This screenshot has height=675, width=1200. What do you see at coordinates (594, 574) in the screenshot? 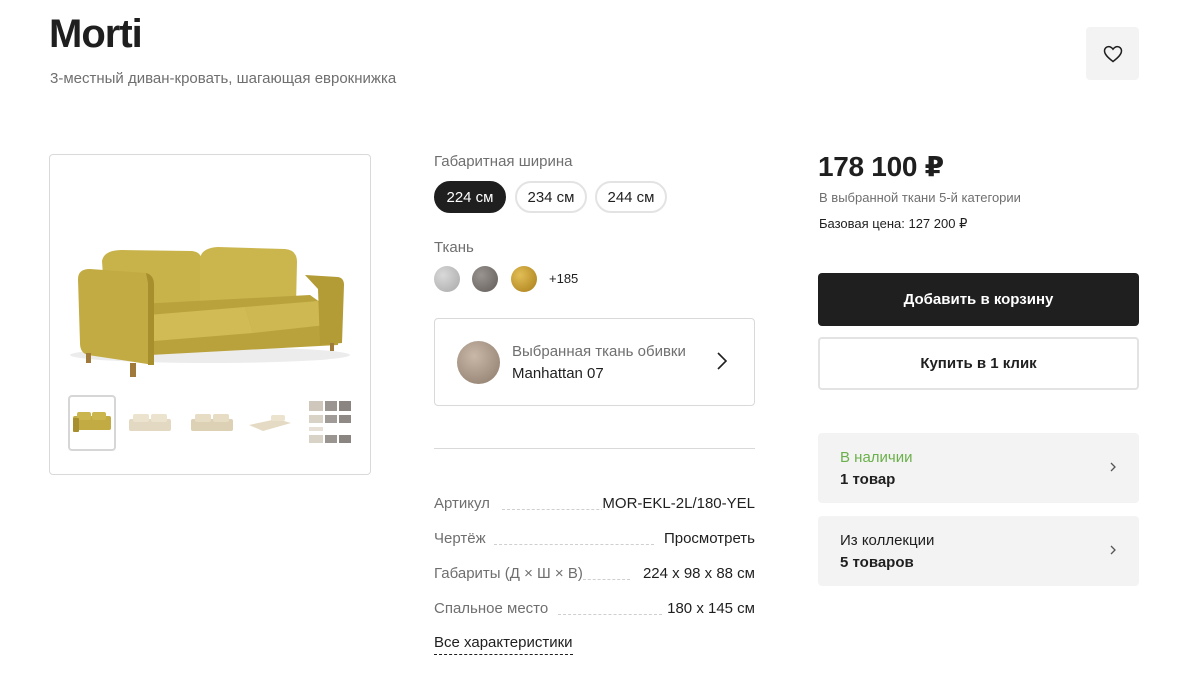
I see `spec-row-dimensions: Габариты (Д × Ш × В) 224 x 98 x 88 см` at bounding box center [594, 574].